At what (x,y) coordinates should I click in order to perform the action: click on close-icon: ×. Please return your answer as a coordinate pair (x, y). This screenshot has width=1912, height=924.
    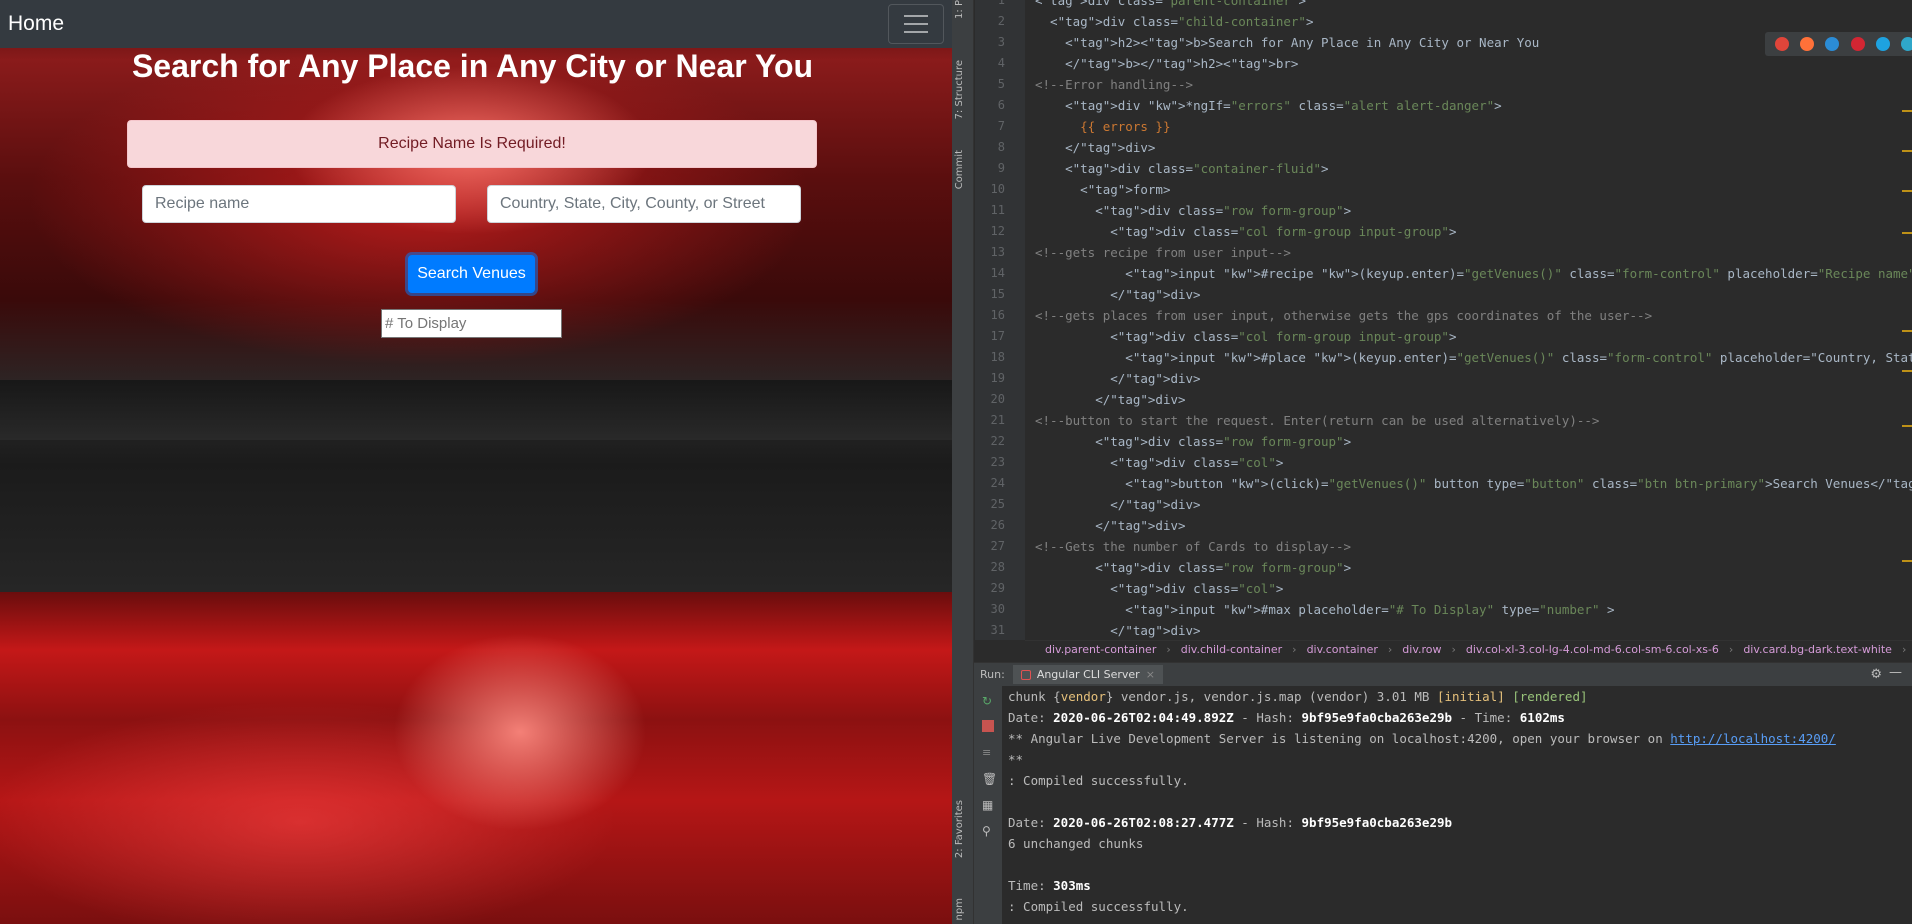
    Looking at the image, I should click on (1150, 674).